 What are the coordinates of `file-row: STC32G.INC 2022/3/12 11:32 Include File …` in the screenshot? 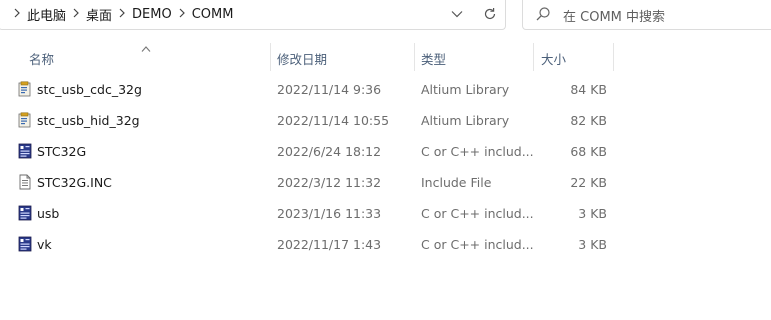 It's located at (385, 182).